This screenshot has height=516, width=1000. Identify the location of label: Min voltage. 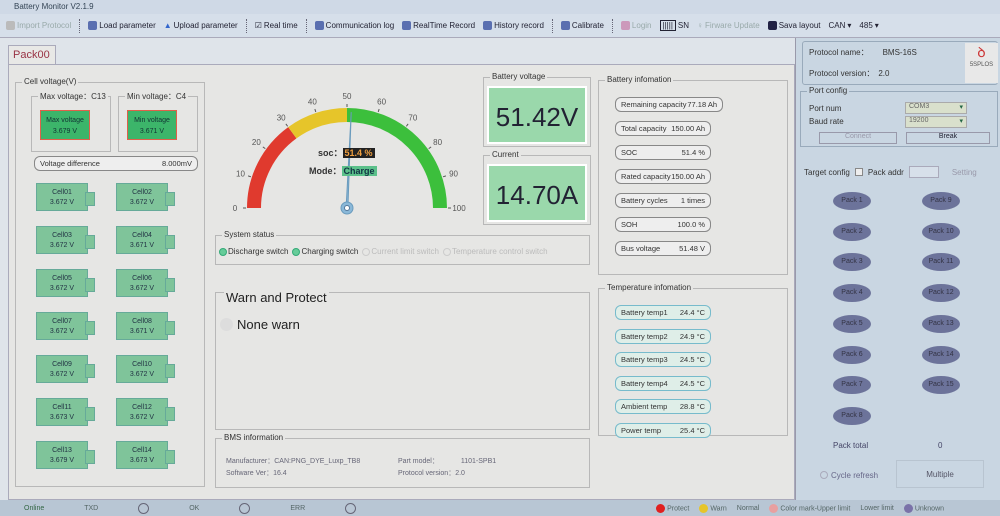
(152, 120).